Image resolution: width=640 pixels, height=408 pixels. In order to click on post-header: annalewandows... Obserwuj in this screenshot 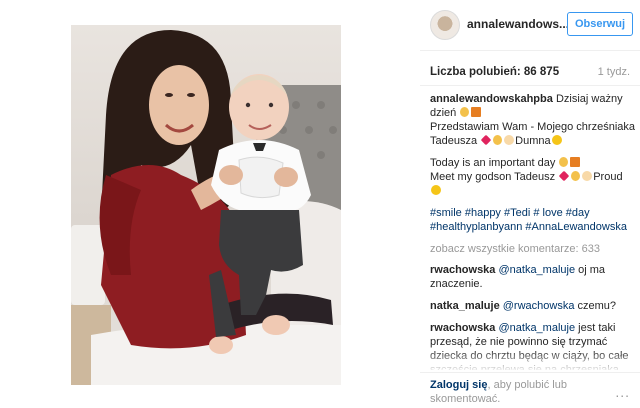, I will do `click(530, 25)`.